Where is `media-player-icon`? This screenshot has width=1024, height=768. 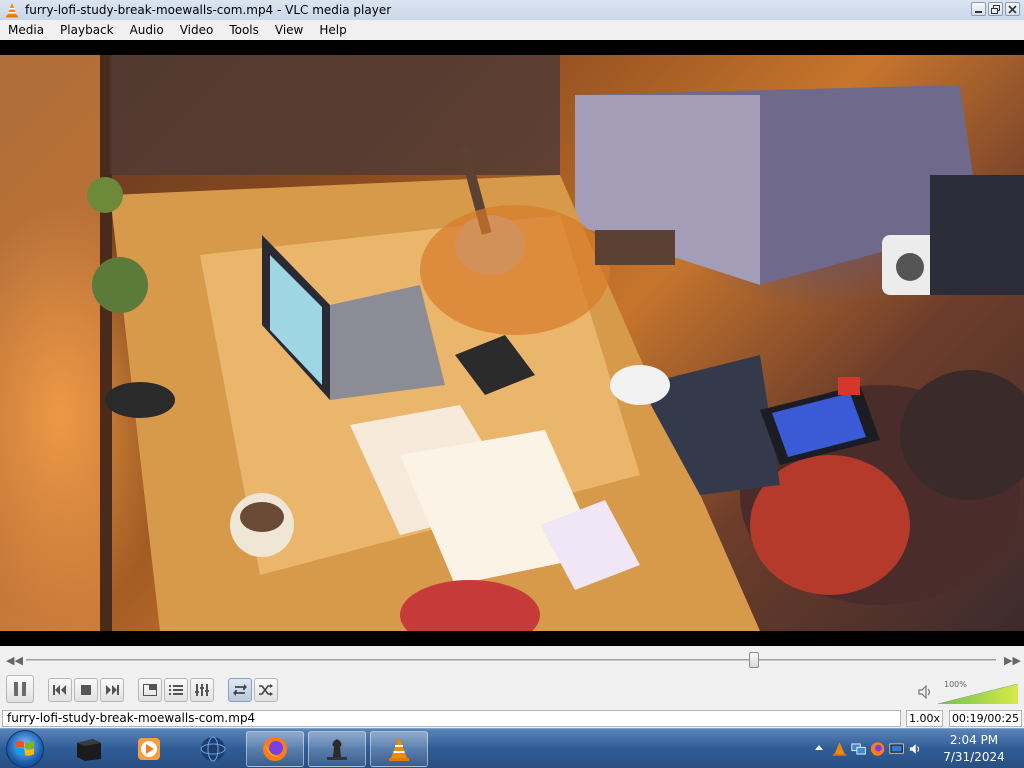
media-player-icon is located at coordinates (149, 749).